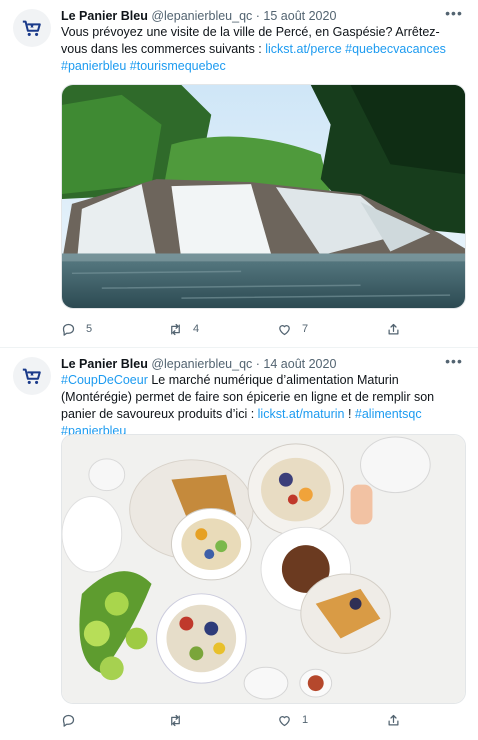 The width and height of the screenshot is (478, 740). What do you see at coordinates (305, 720) in the screenshot?
I see `like-count: 1` at bounding box center [305, 720].